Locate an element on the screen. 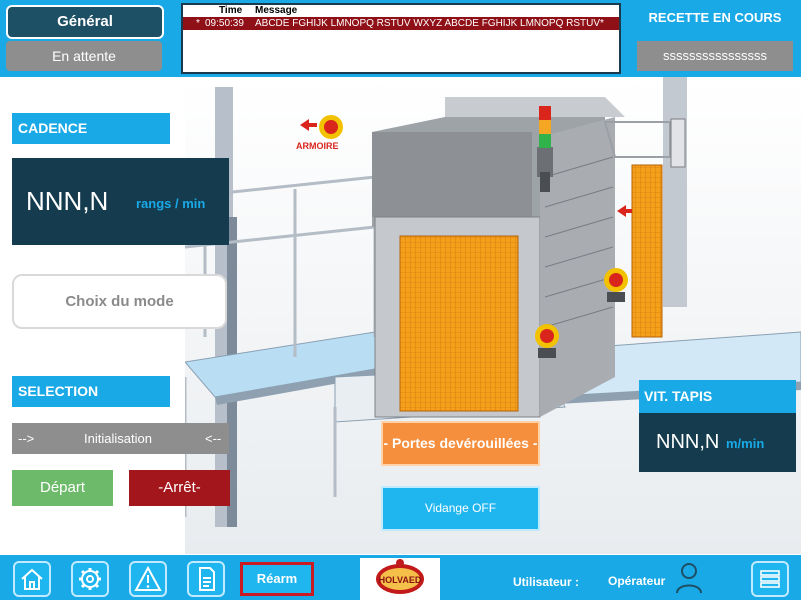 Image resolution: width=801 pixels, height=605 pixels. warning-icon is located at coordinates (148, 578).